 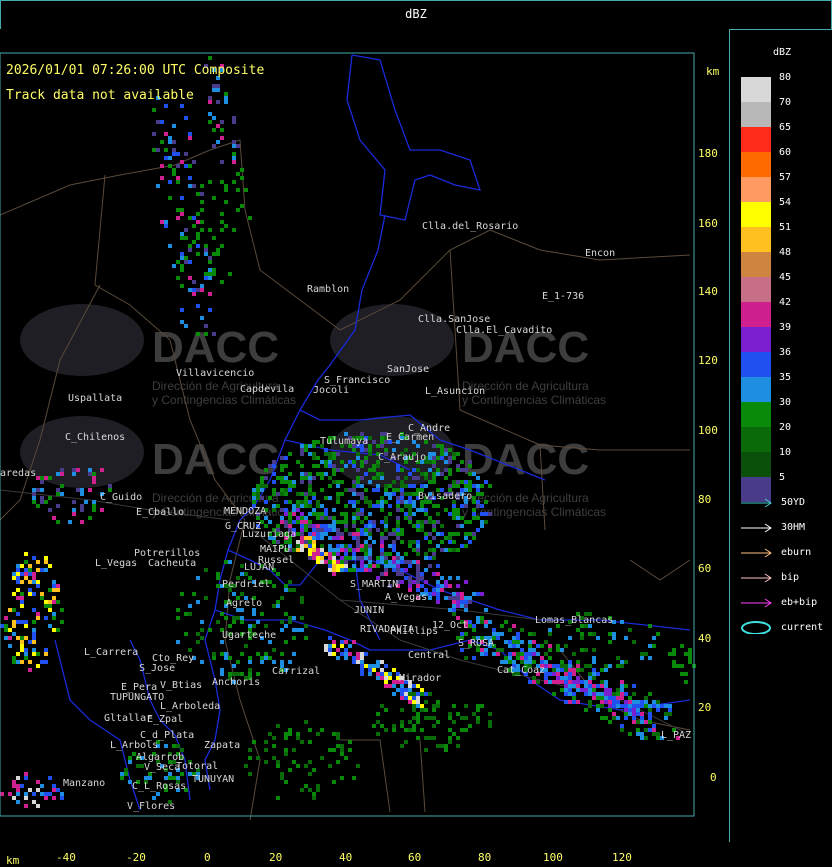 I want to click on place-label: S_ROSA, so click(x=476, y=643).